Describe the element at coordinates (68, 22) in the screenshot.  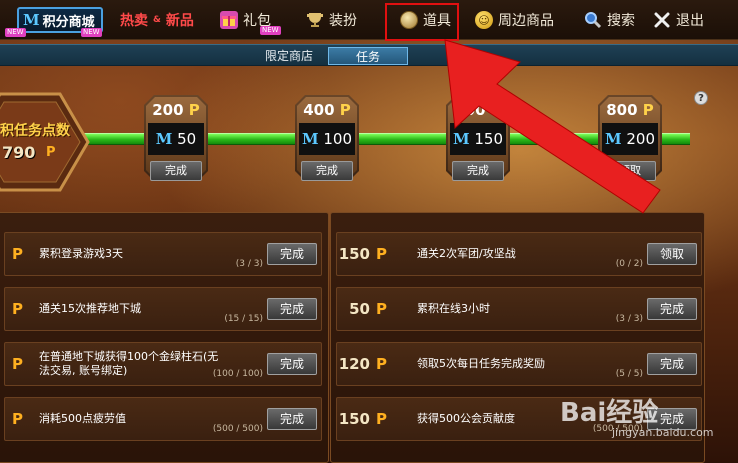
I see `nav-points-mall-label: 积分商城` at that location.